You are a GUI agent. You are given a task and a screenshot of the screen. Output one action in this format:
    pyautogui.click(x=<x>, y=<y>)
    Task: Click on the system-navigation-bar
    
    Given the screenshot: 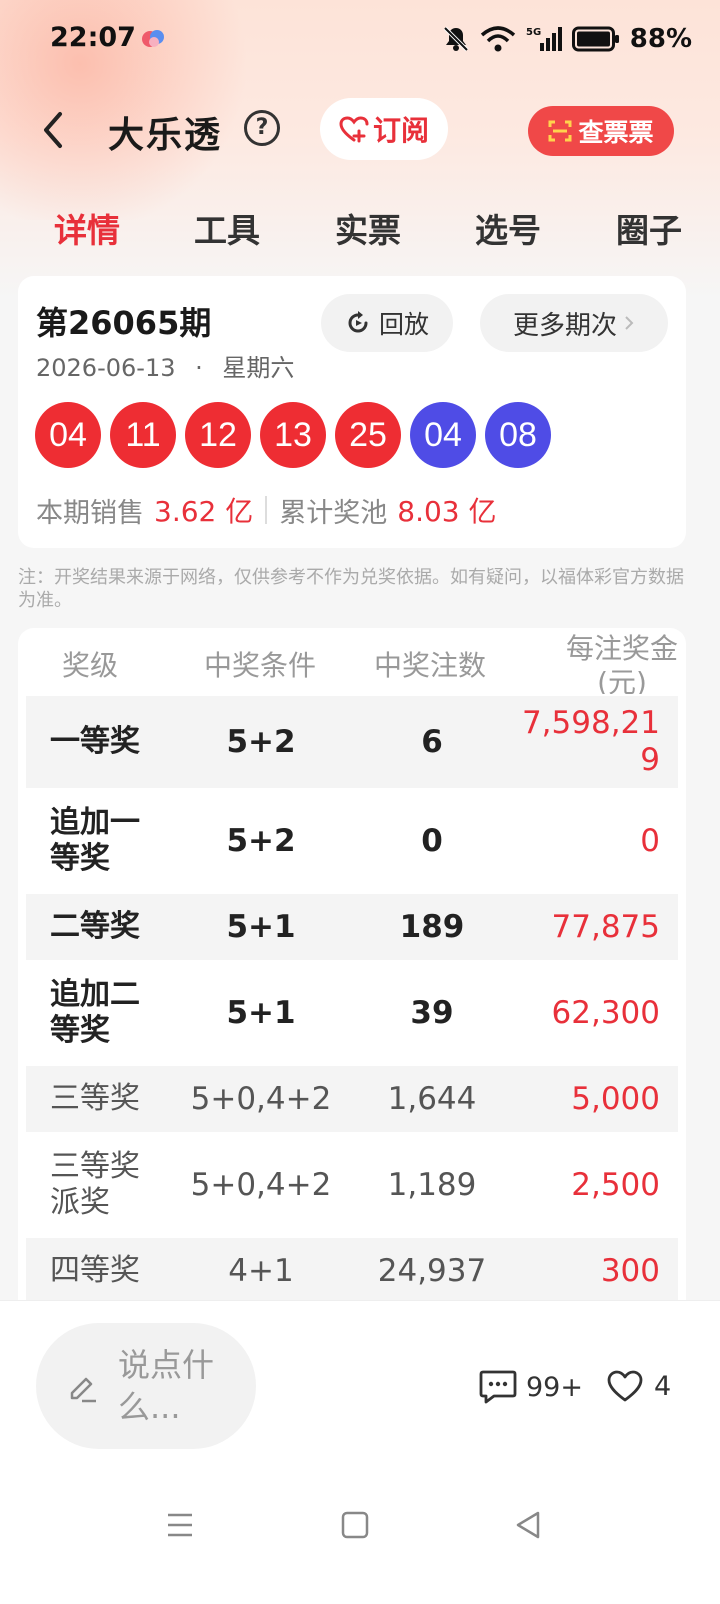 What is the action you would take?
    pyautogui.click(x=360, y=1531)
    